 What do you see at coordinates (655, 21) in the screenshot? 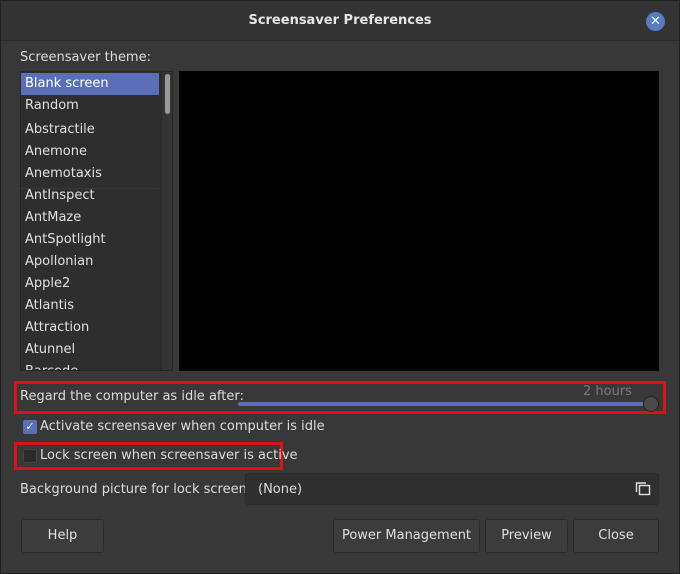
I see `close-window-icon: ✕` at bounding box center [655, 21].